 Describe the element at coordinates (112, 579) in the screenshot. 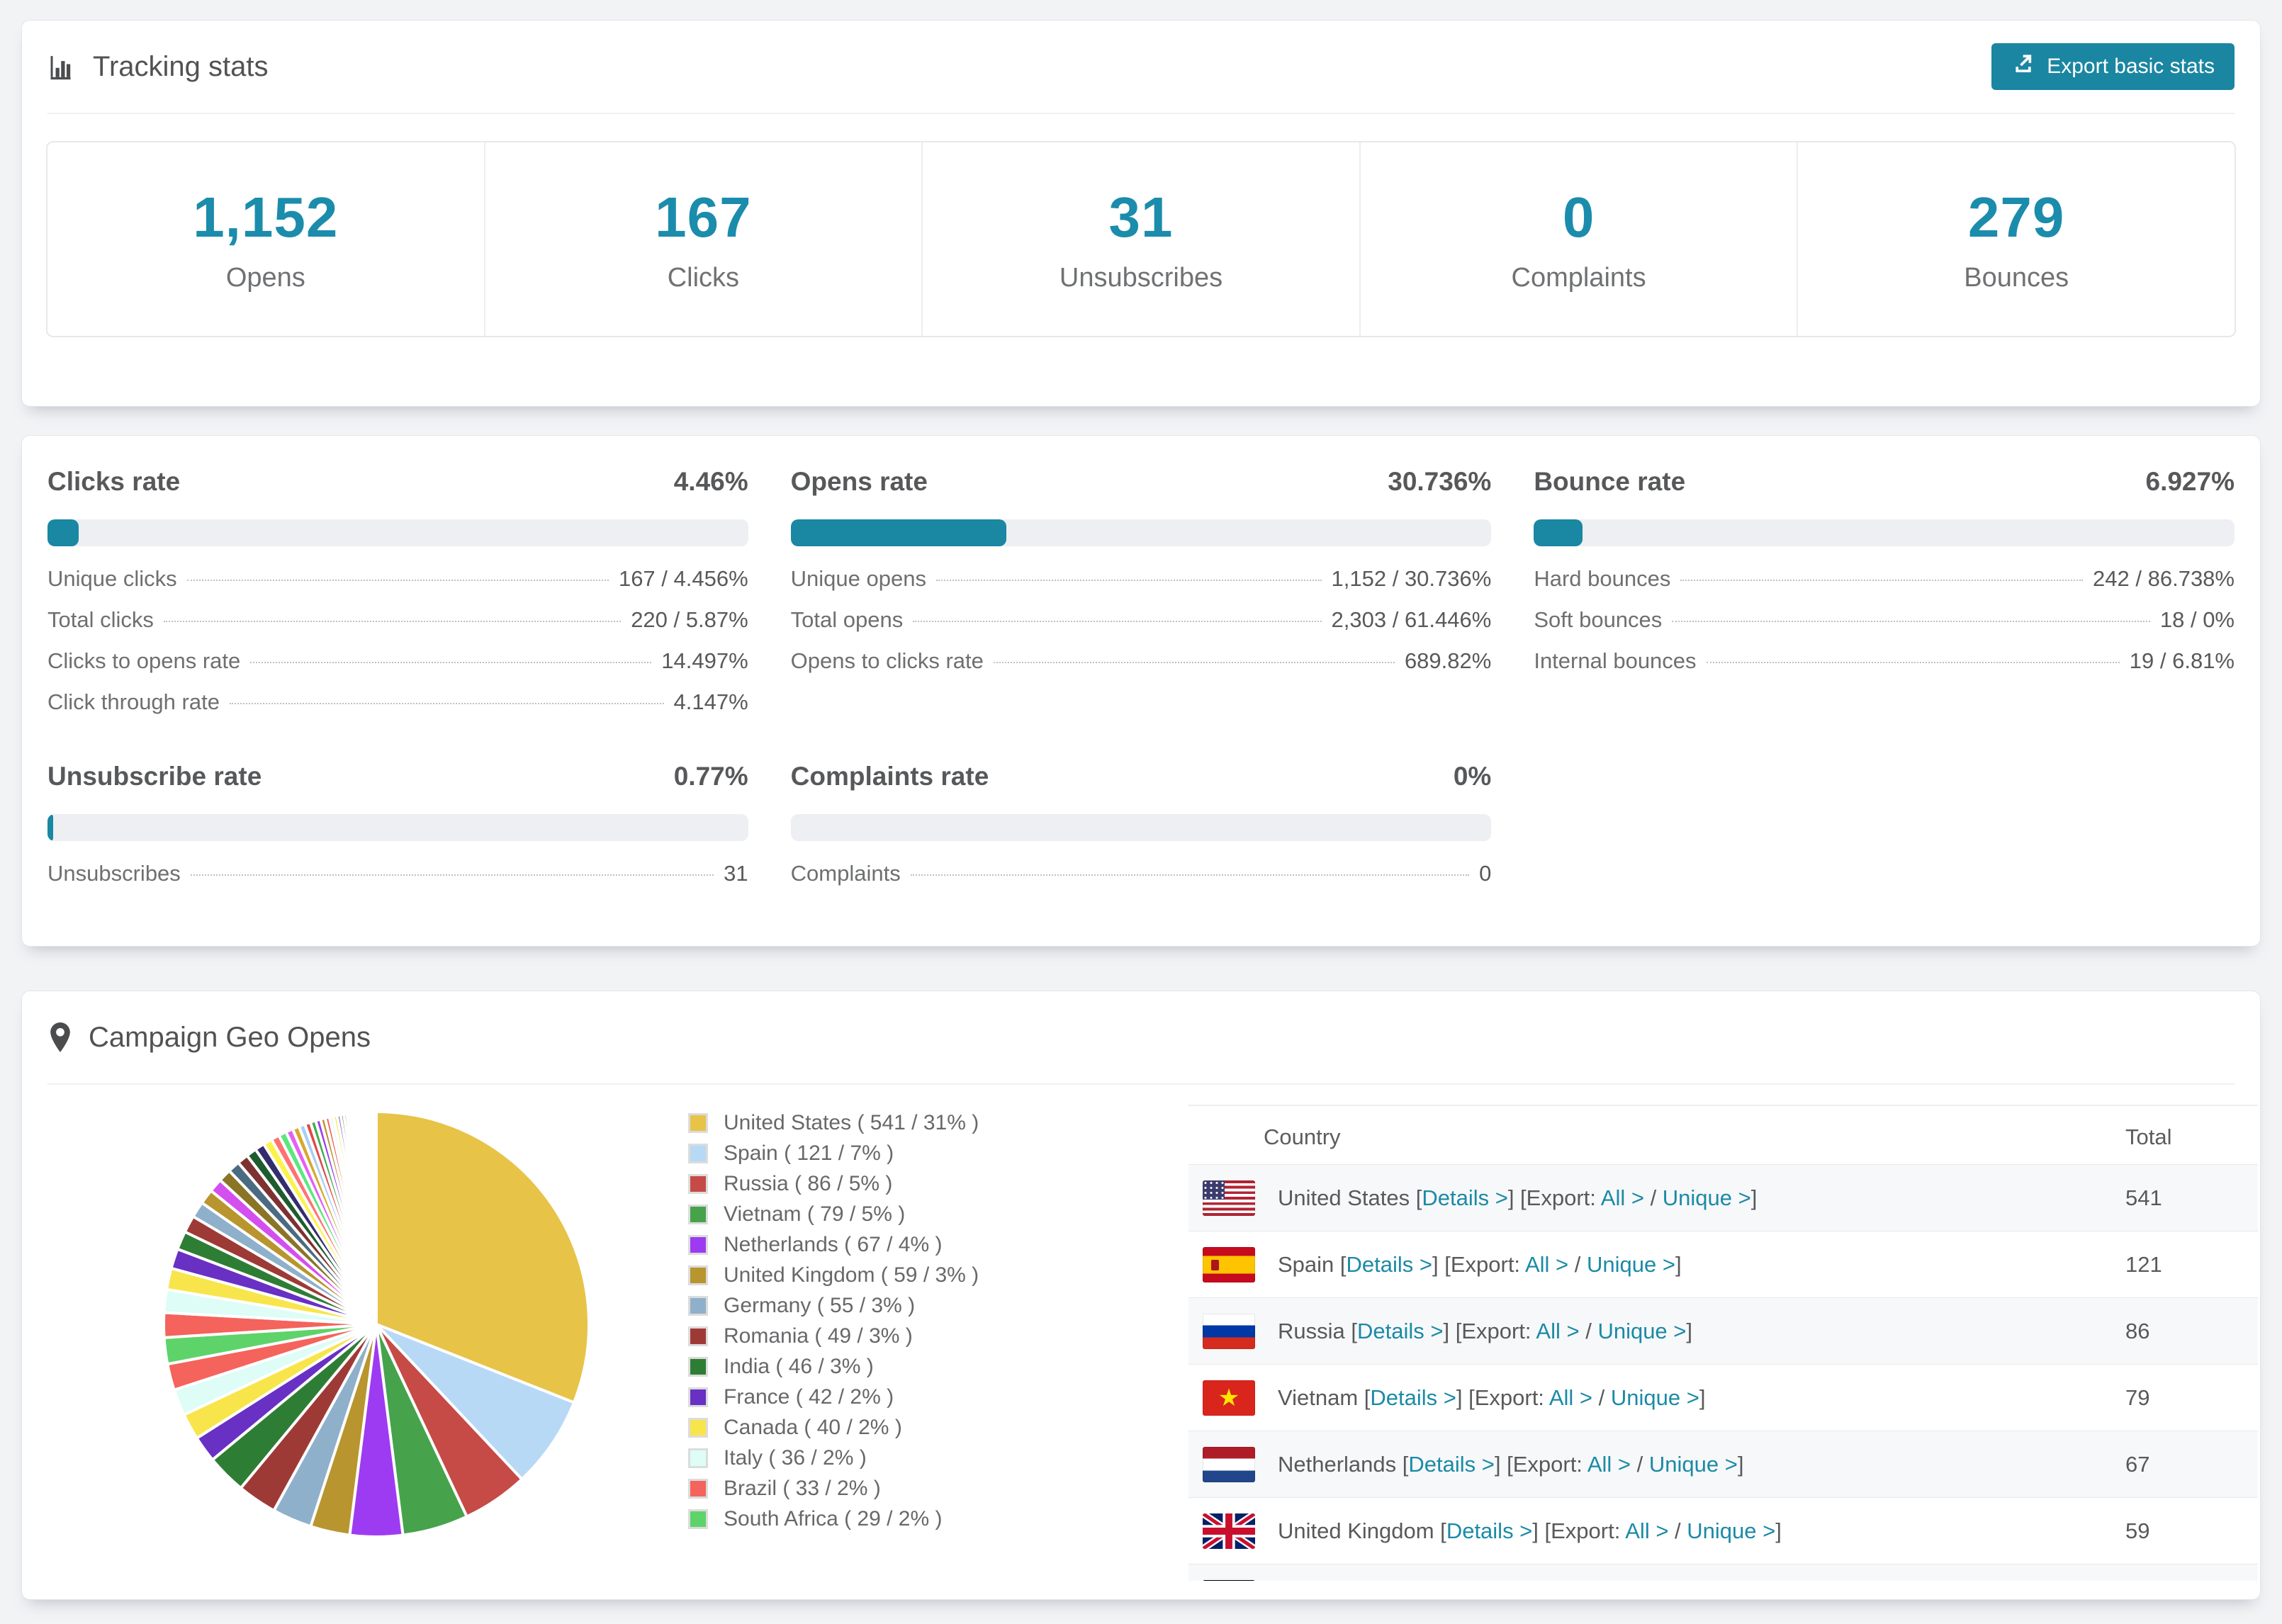

I see `rate-detail-label: Unique clicks` at that location.